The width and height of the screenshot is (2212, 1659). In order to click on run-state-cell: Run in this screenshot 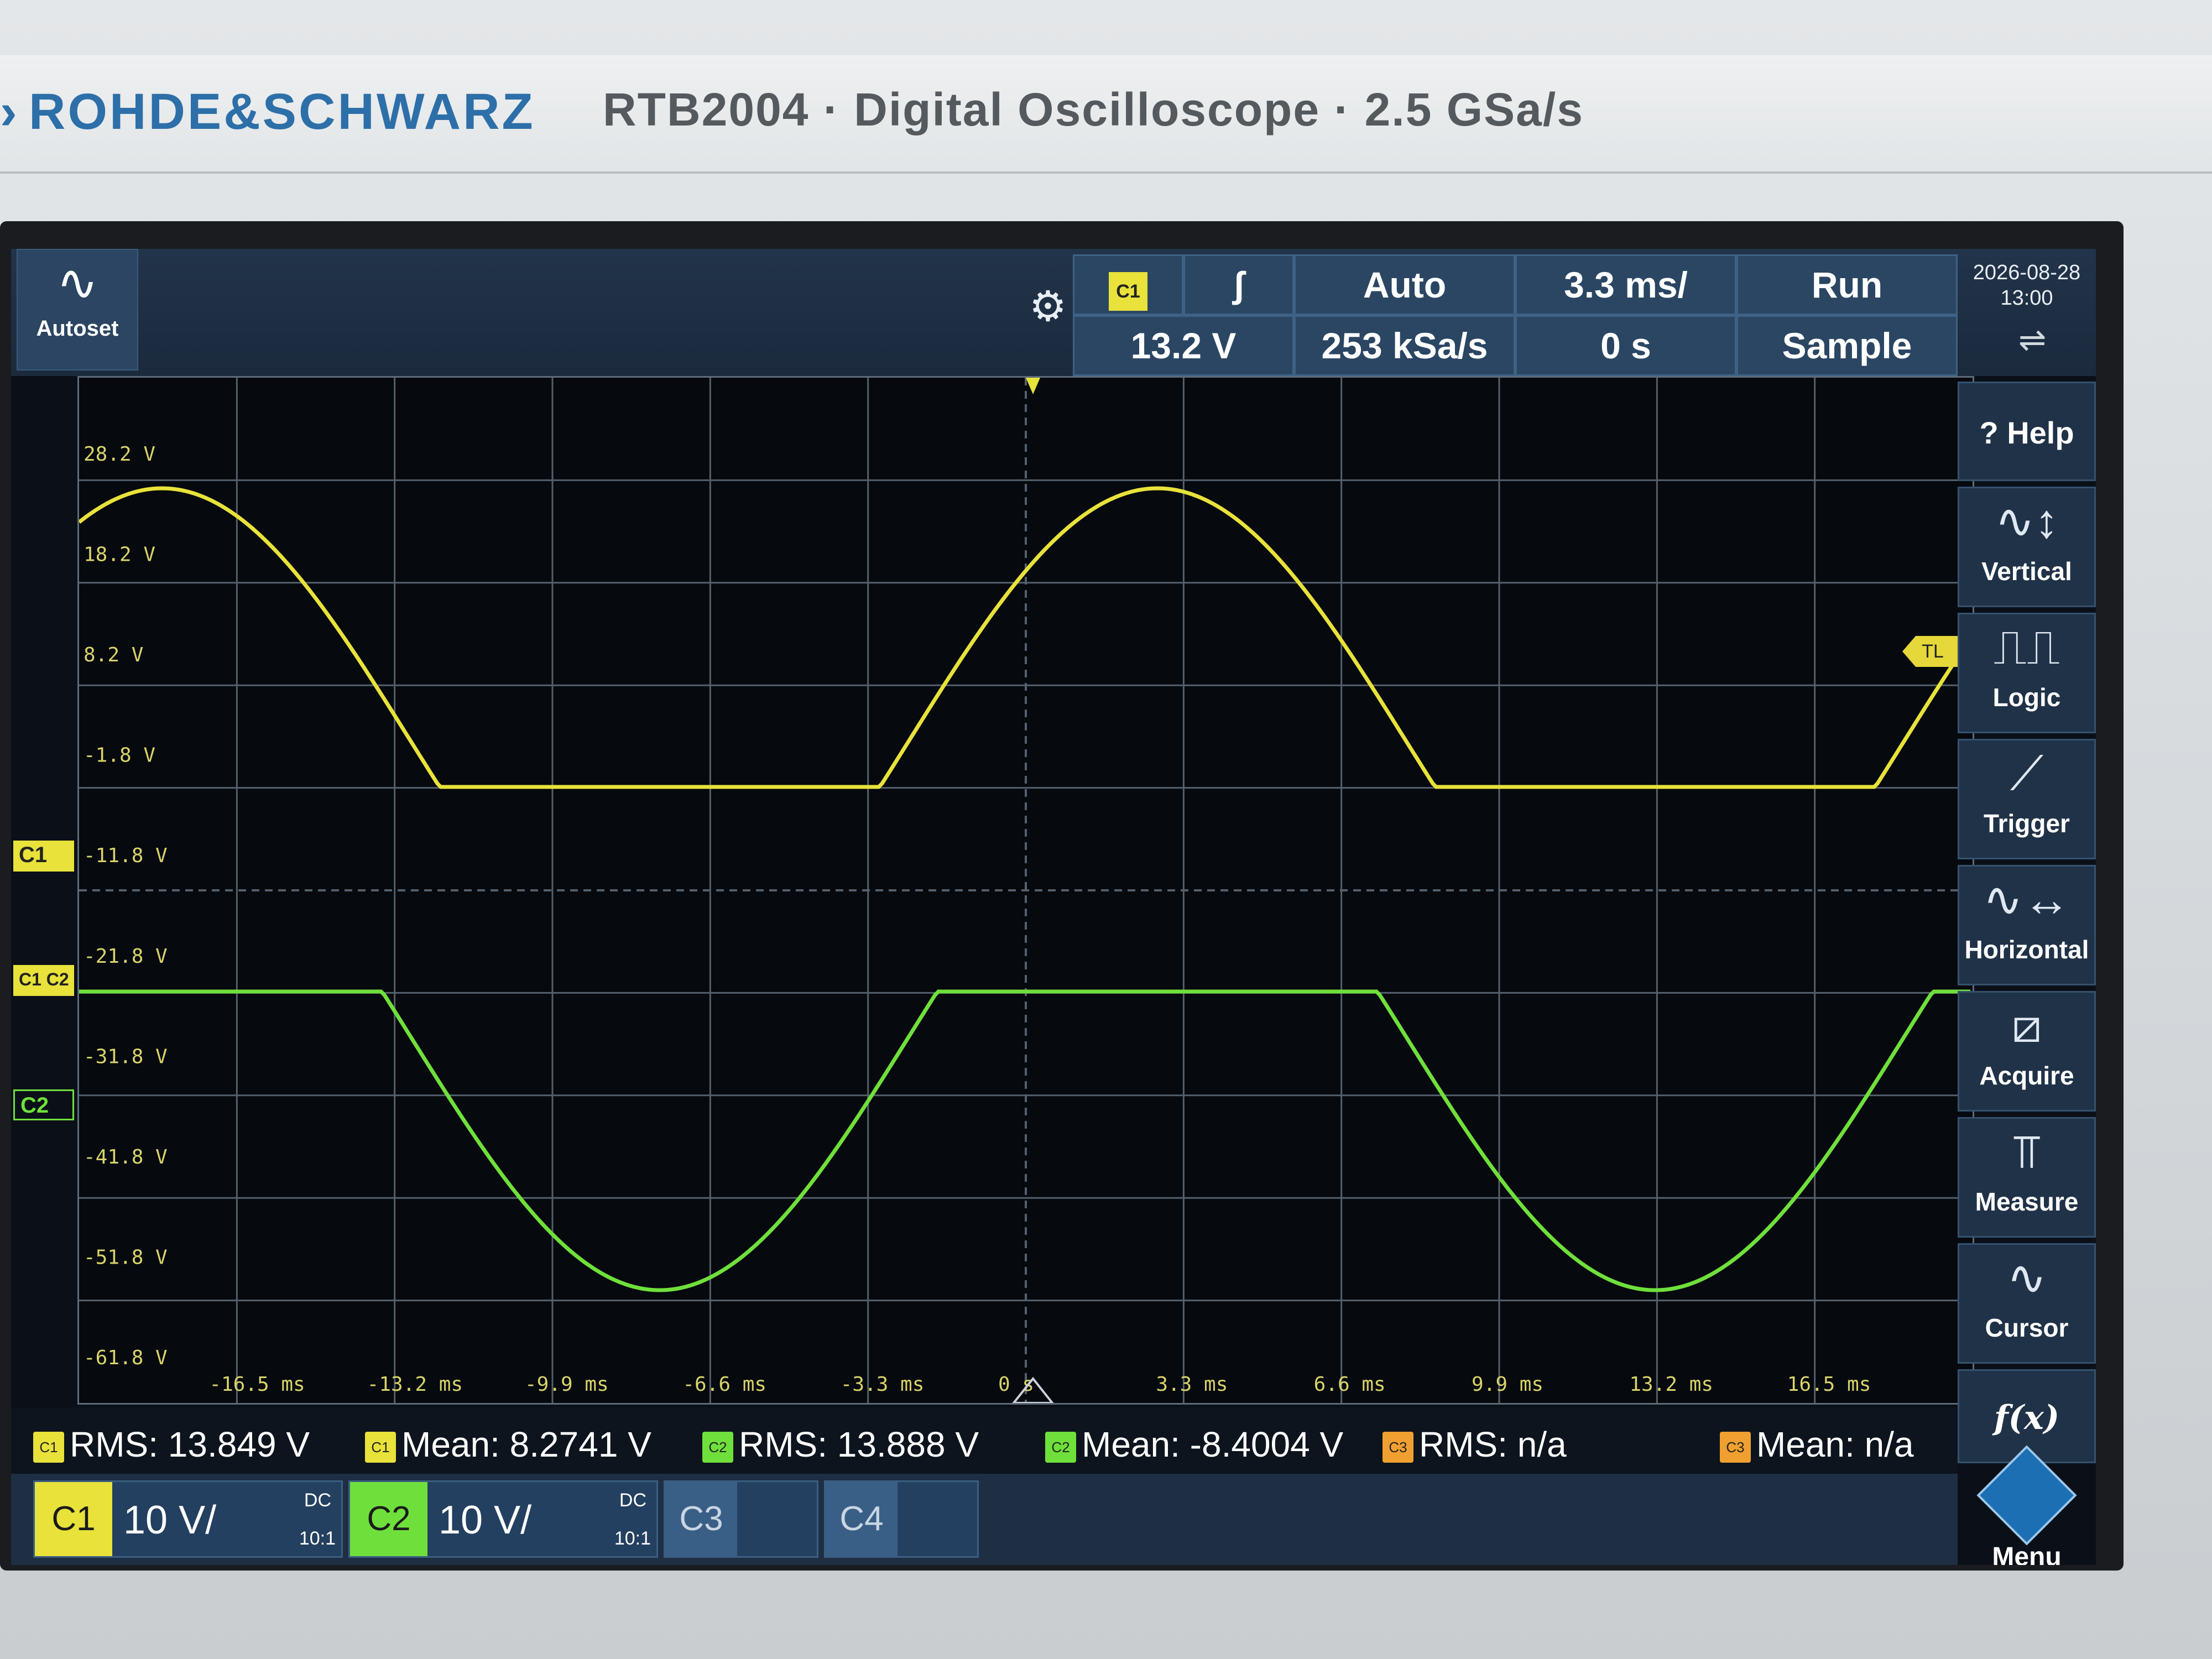, I will do `click(1847, 285)`.